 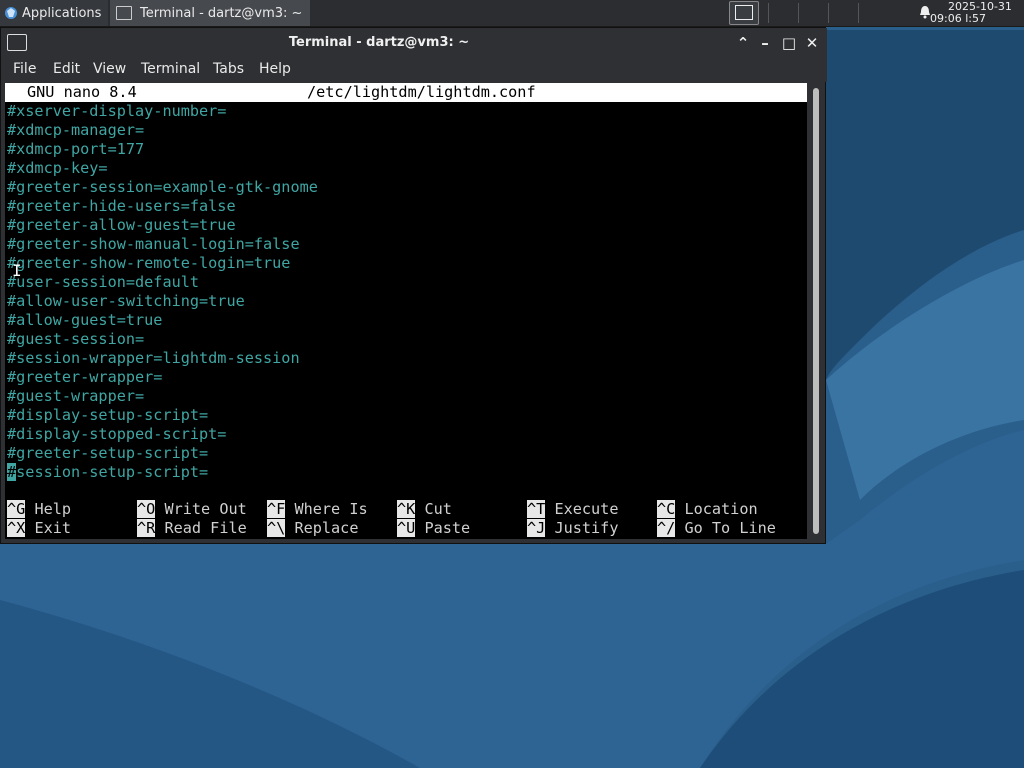 I want to click on terminal-icon, so click(x=124, y=13).